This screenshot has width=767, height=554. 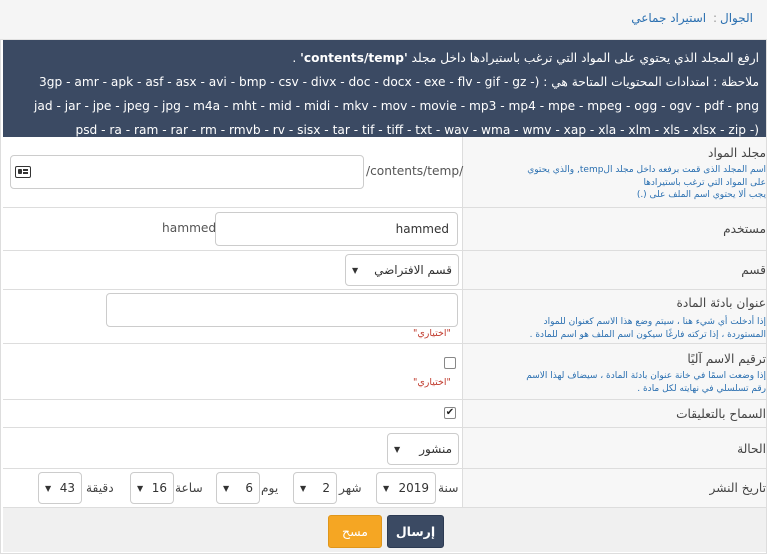 I want to click on status-select: ▼ منشور, so click(x=423, y=449).